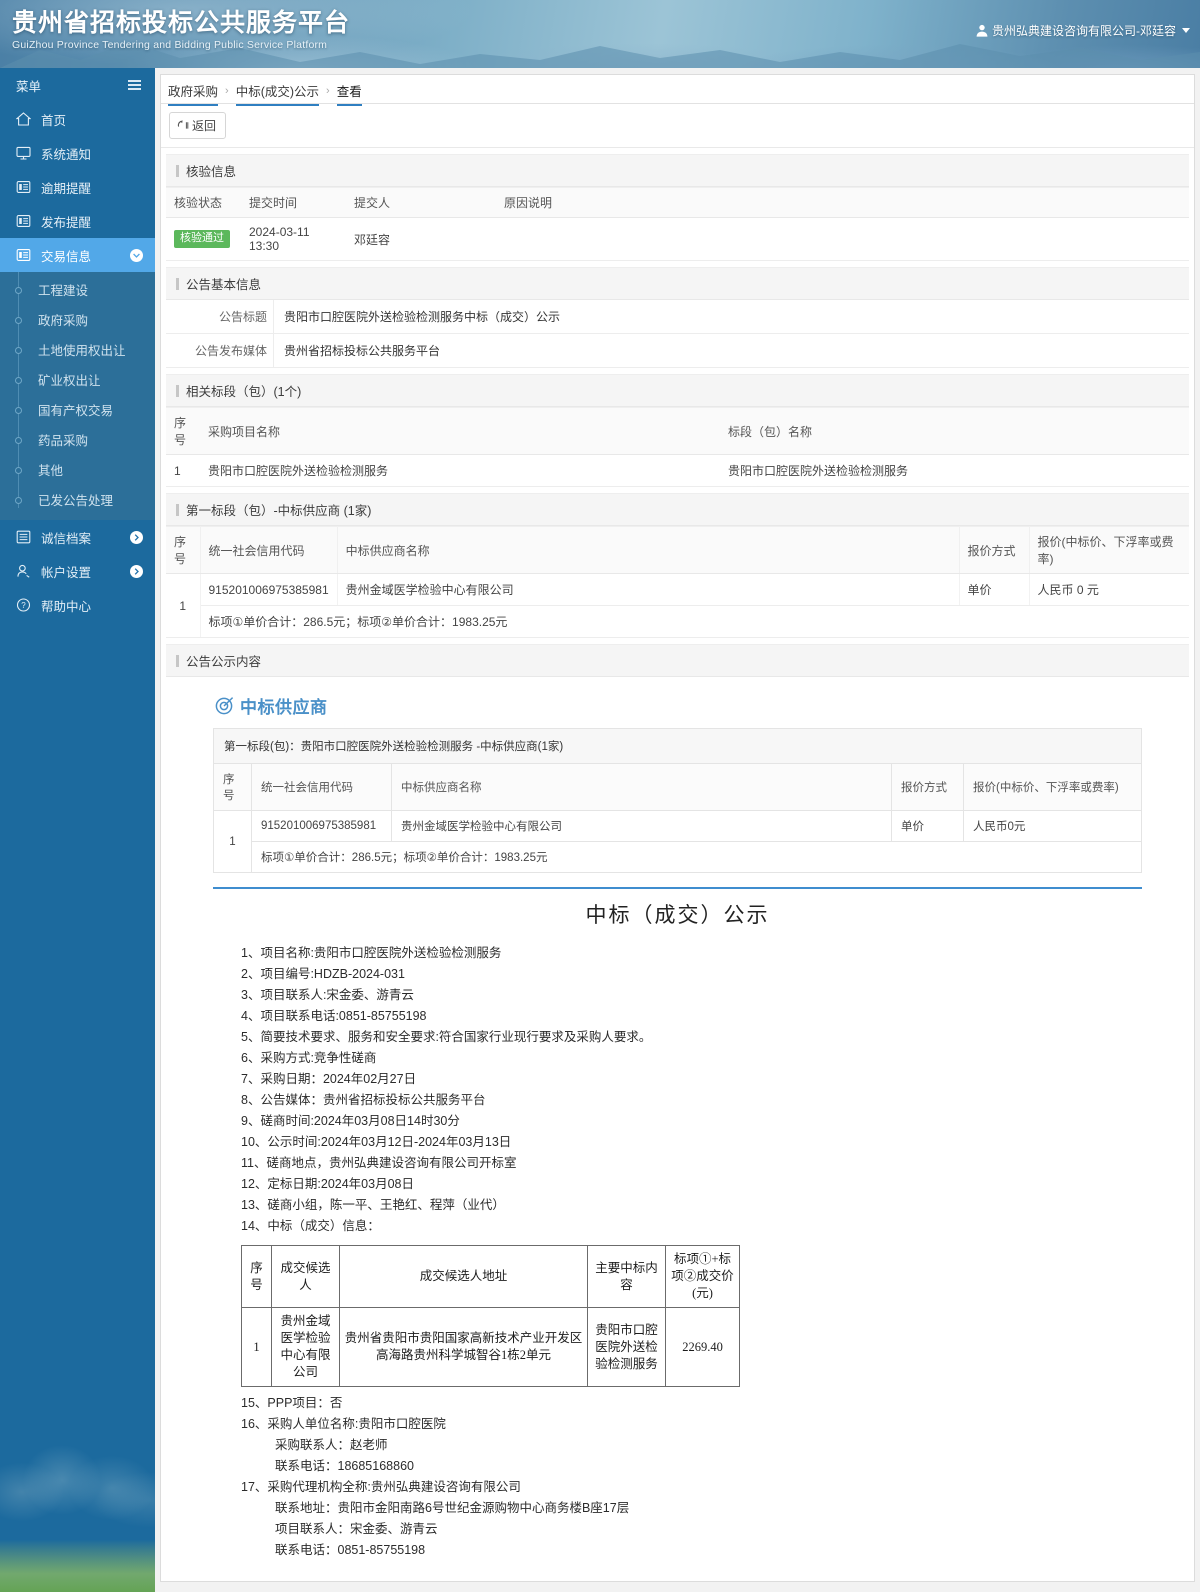 This screenshot has height=1592, width=1200. What do you see at coordinates (842, 202) in the screenshot?
I see `column-header-reason: 原因说明` at bounding box center [842, 202].